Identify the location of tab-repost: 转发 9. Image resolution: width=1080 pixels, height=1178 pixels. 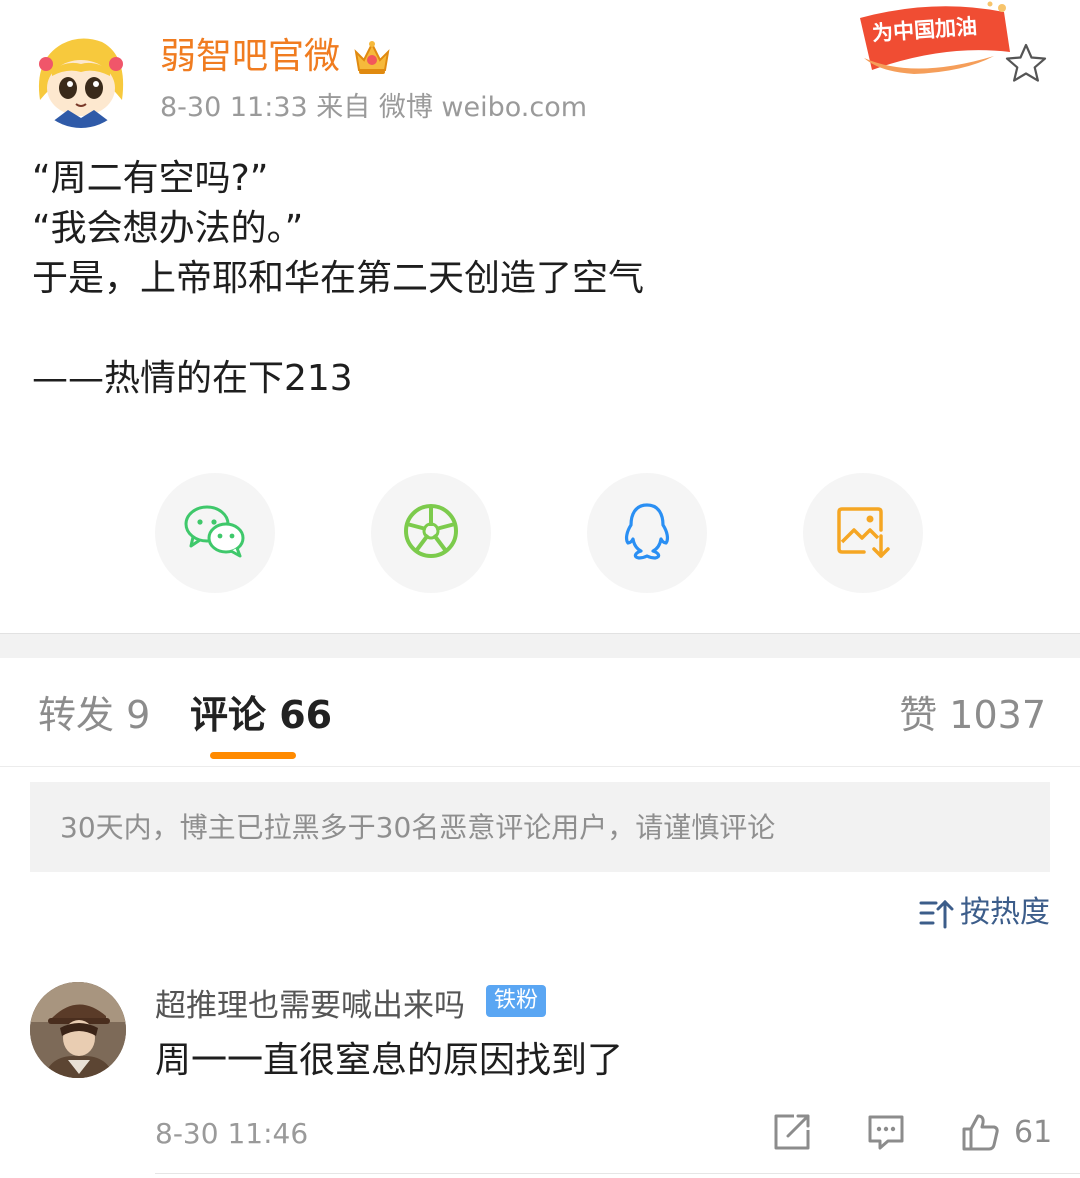
(94, 715).